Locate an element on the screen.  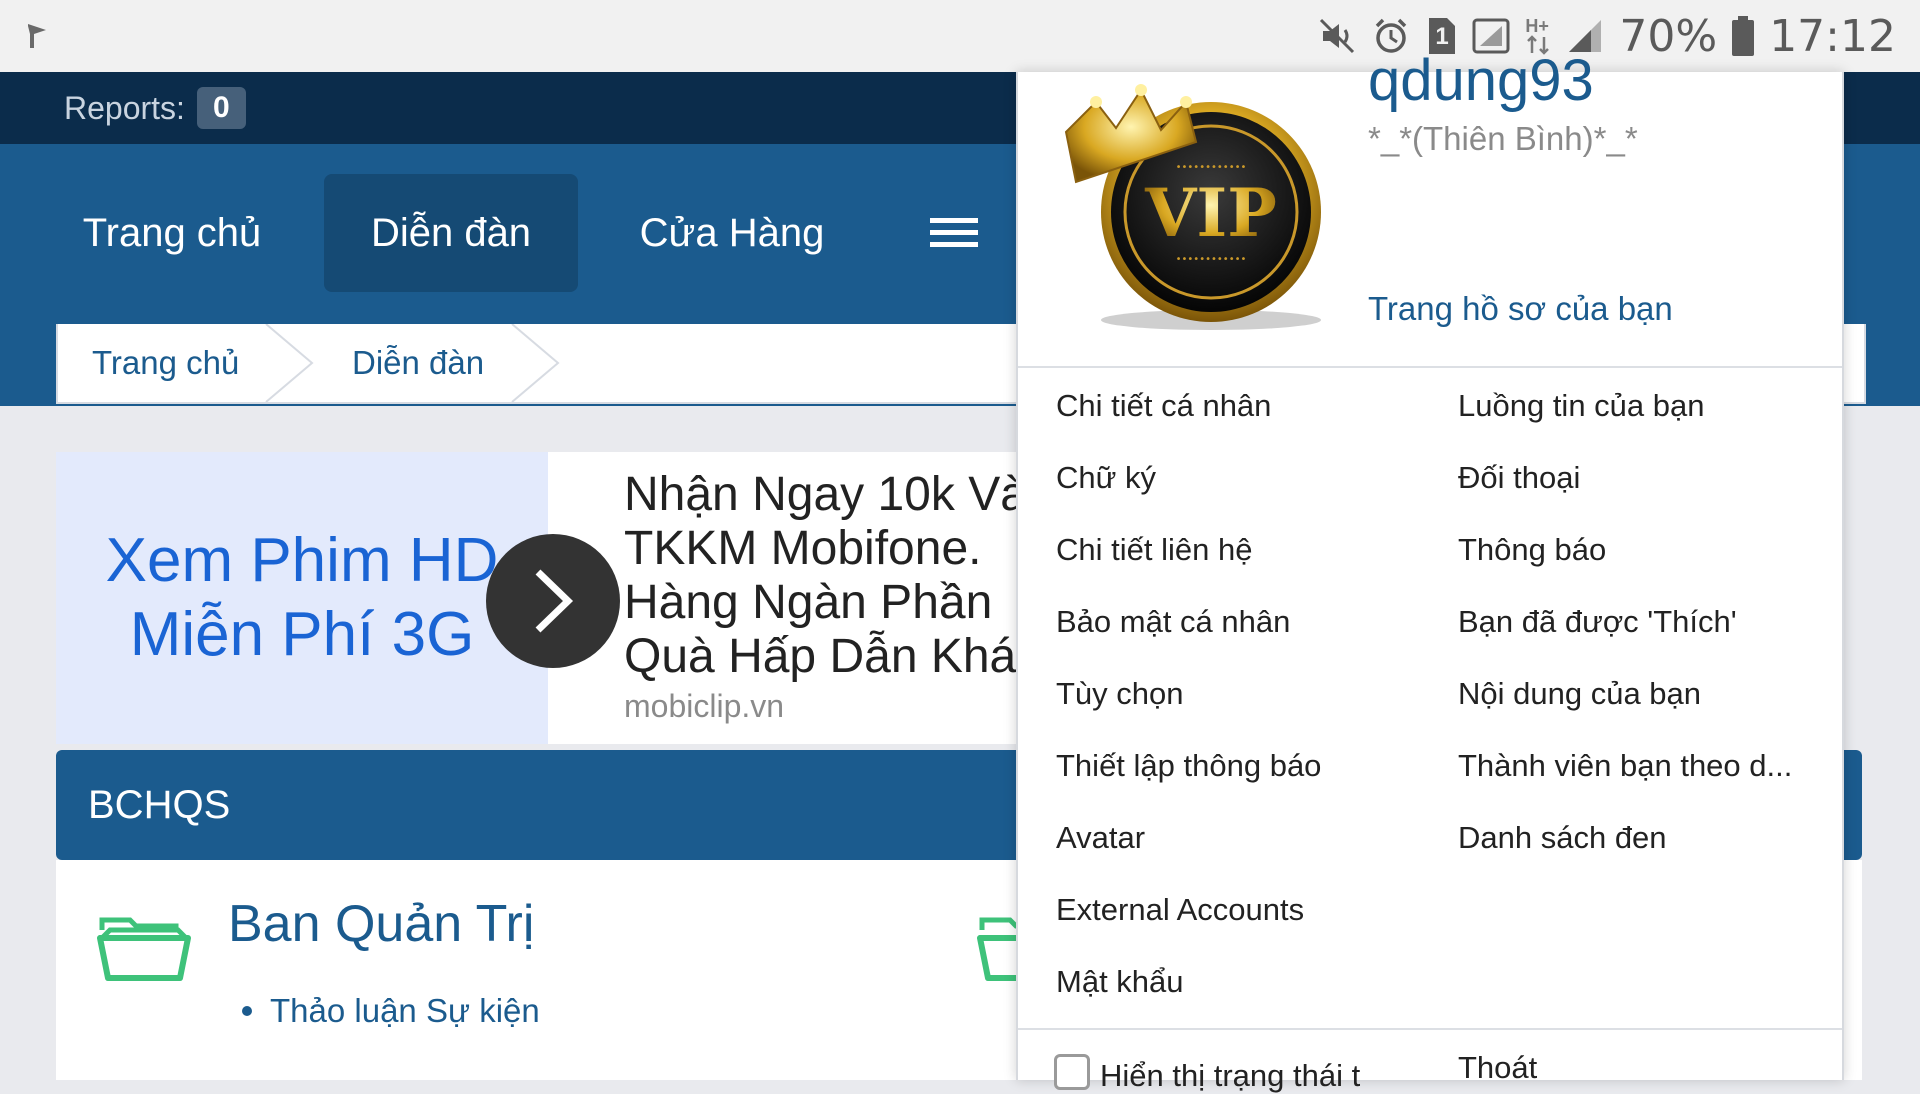
show-status-label: Hiển thị trạng thái t is located at coordinates (1230, 1075).